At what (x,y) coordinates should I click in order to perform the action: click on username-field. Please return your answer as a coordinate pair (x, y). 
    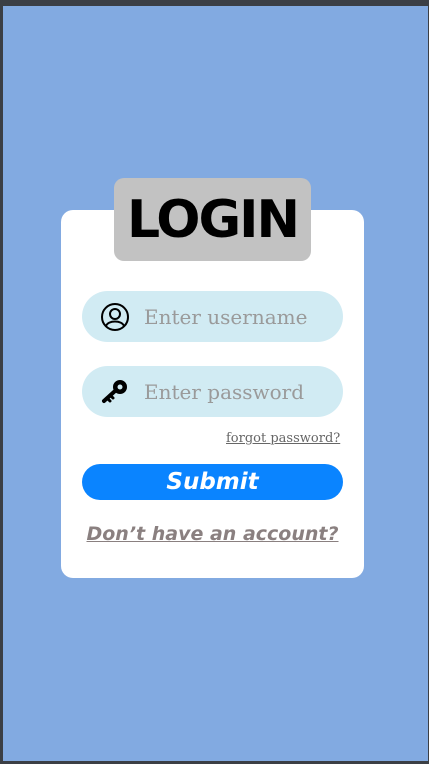
    Looking at the image, I should click on (212, 316).